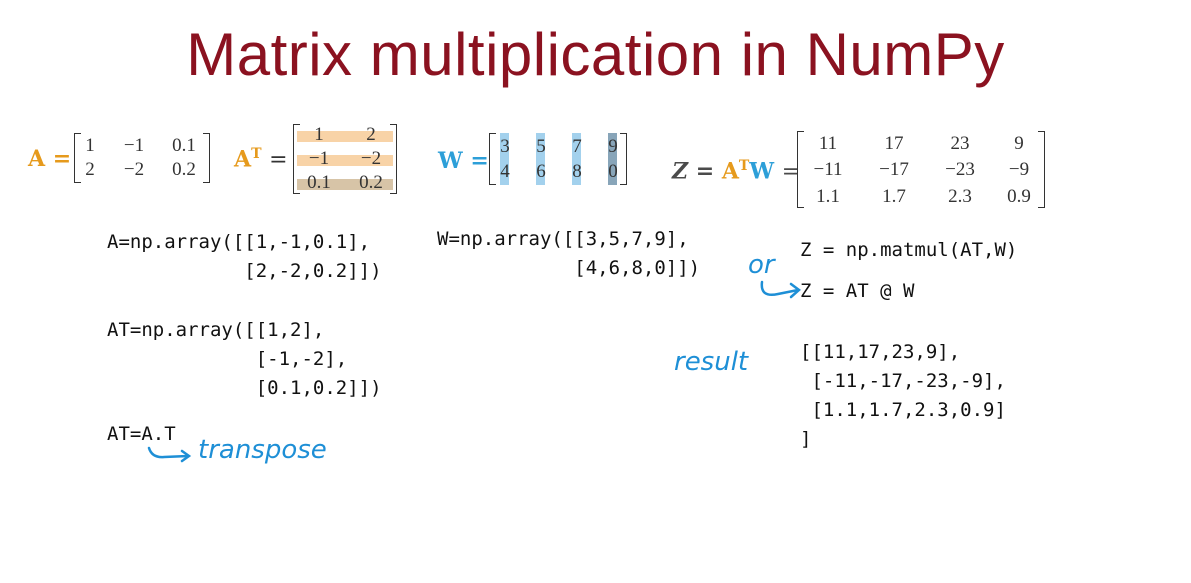 The image size is (1191, 583). I want to click on matrix-cell: 23, so click(960, 143).